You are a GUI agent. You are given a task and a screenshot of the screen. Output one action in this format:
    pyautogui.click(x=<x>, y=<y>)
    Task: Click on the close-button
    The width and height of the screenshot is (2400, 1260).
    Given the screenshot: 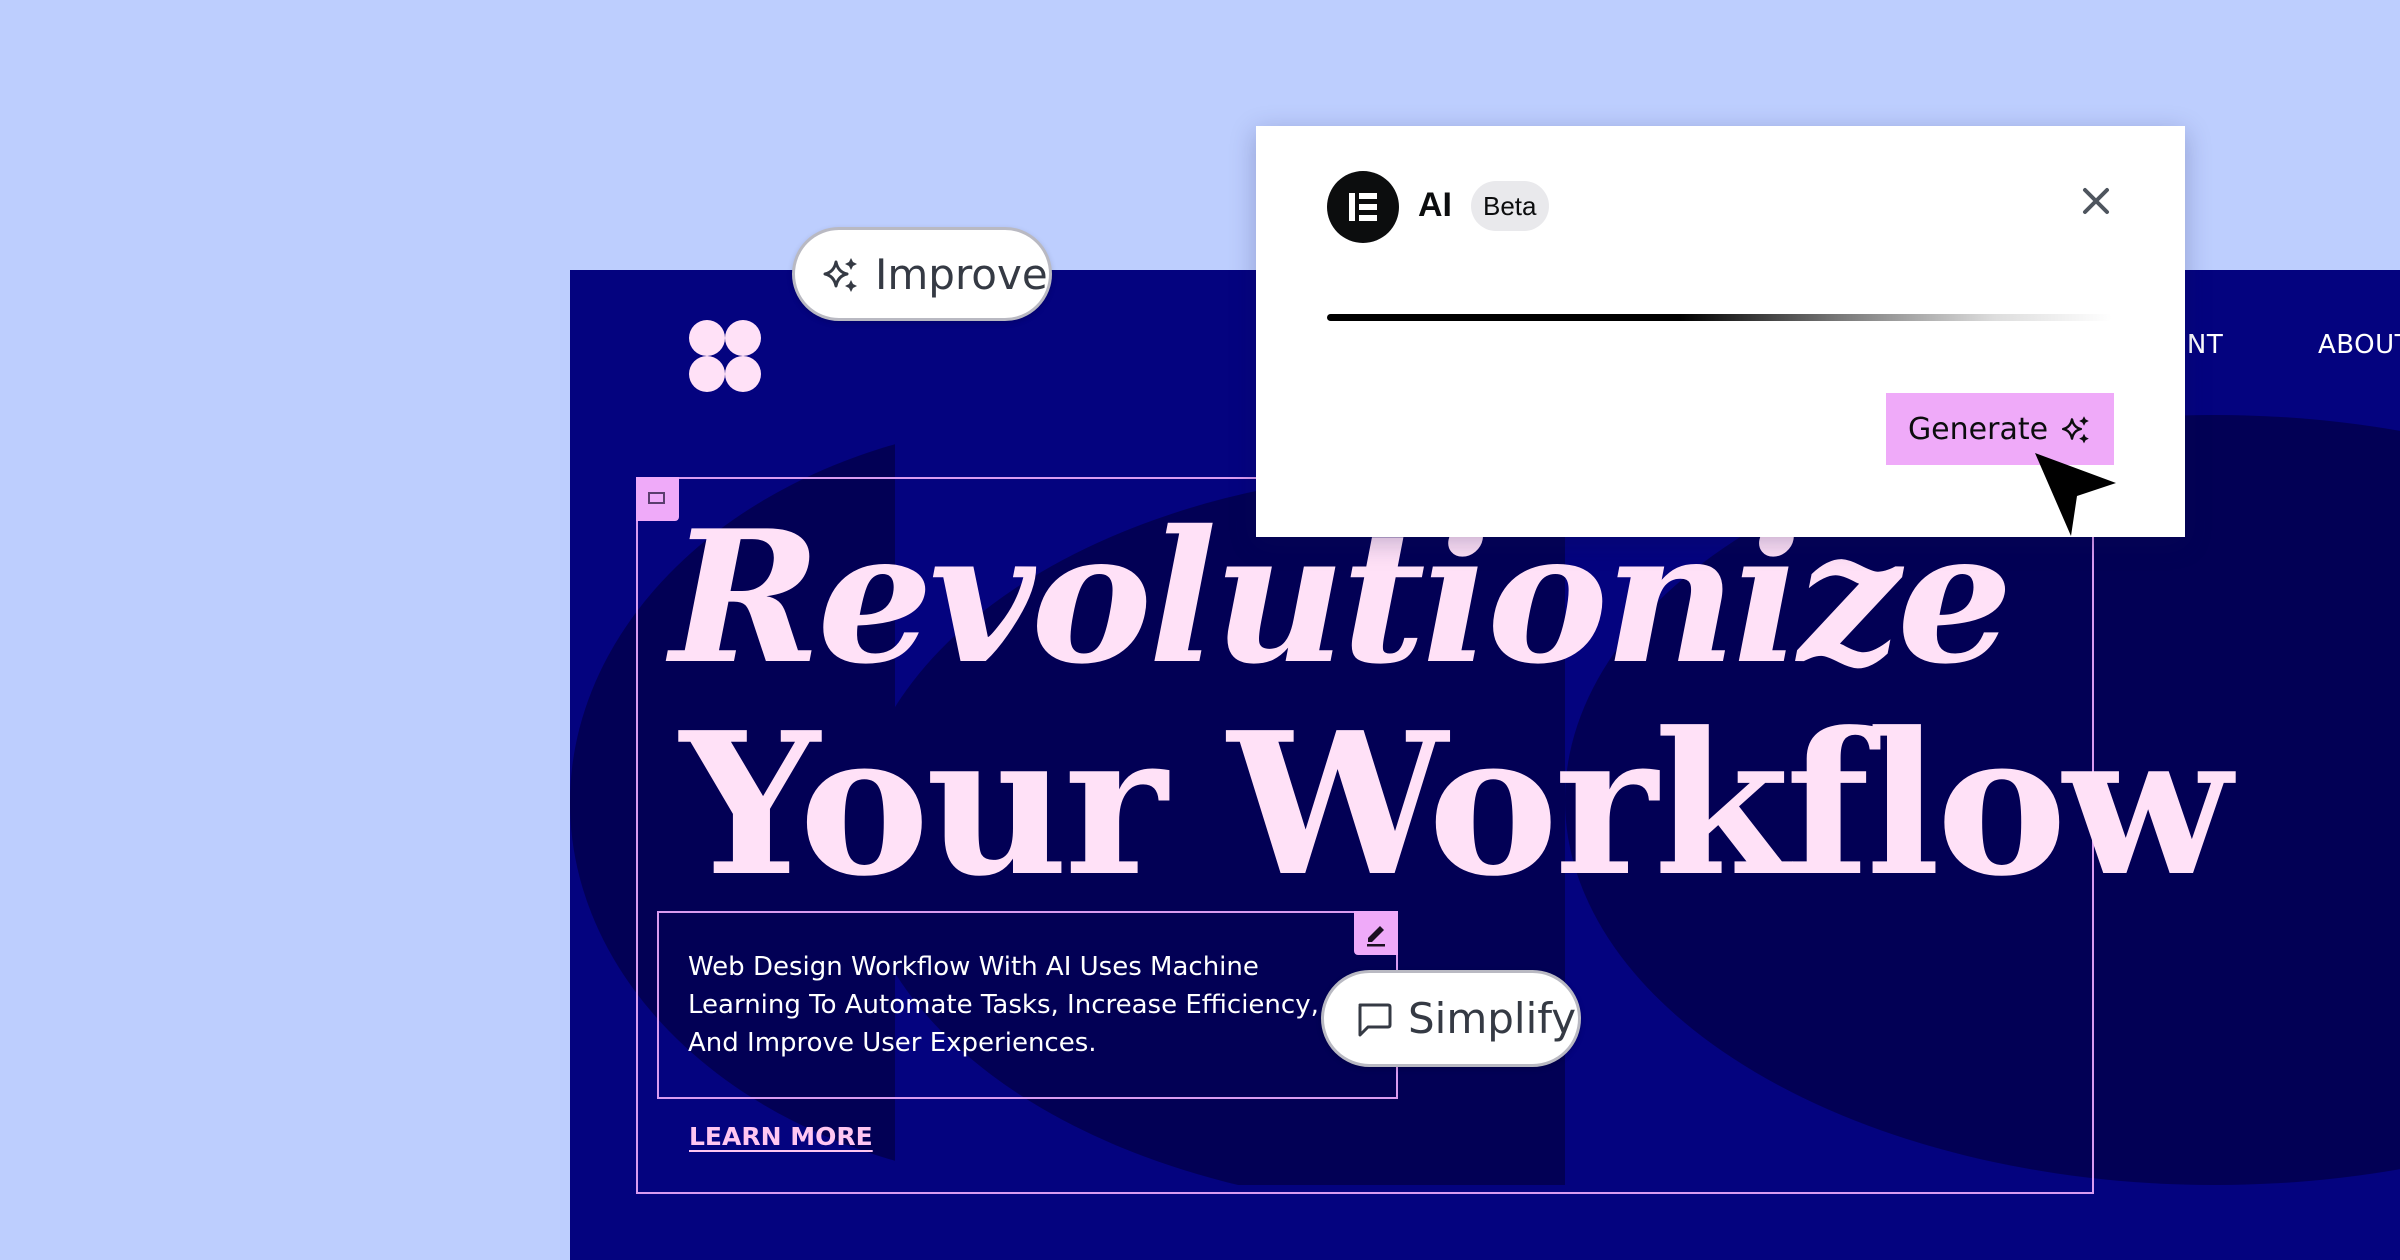 What is the action you would take?
    pyautogui.click(x=2096, y=201)
    